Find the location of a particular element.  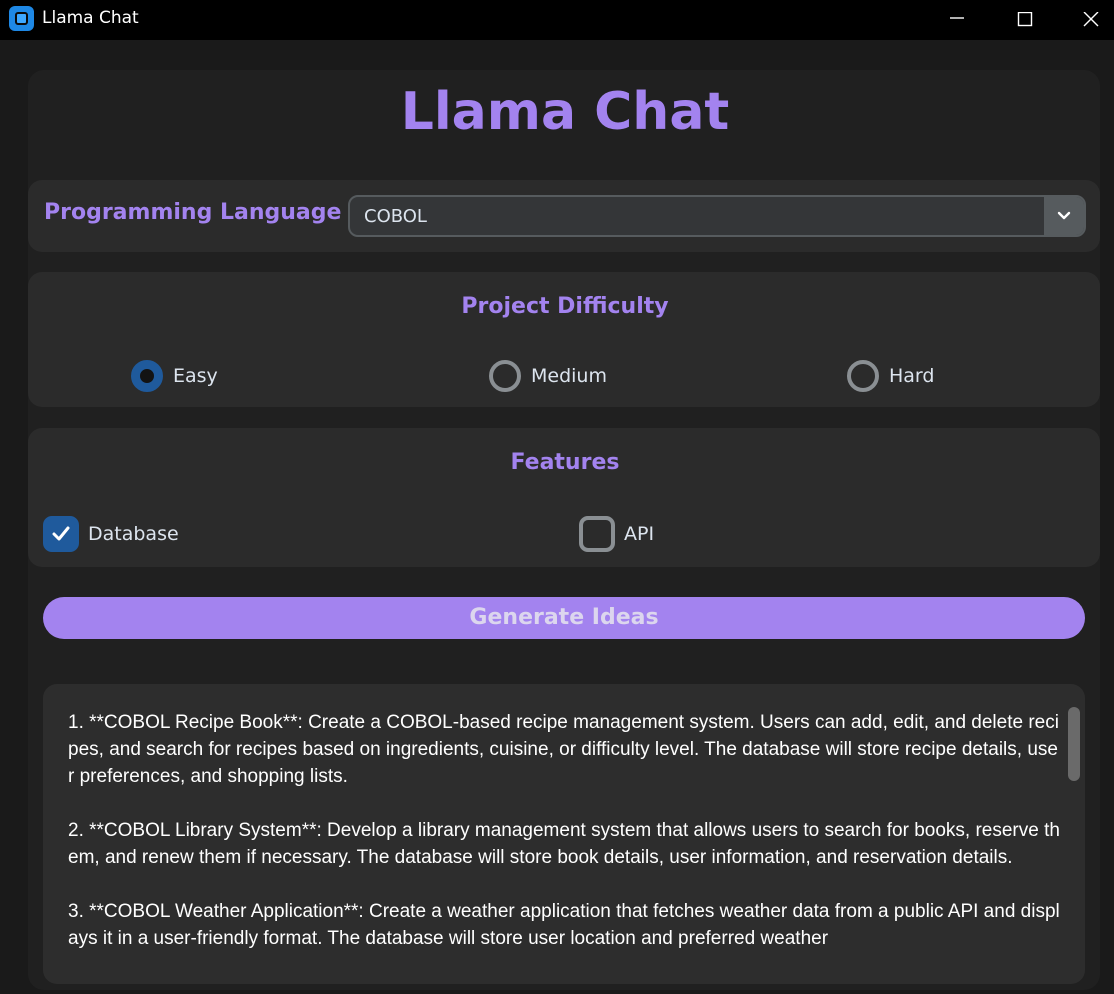

close-icon is located at coordinates (1091, 19).